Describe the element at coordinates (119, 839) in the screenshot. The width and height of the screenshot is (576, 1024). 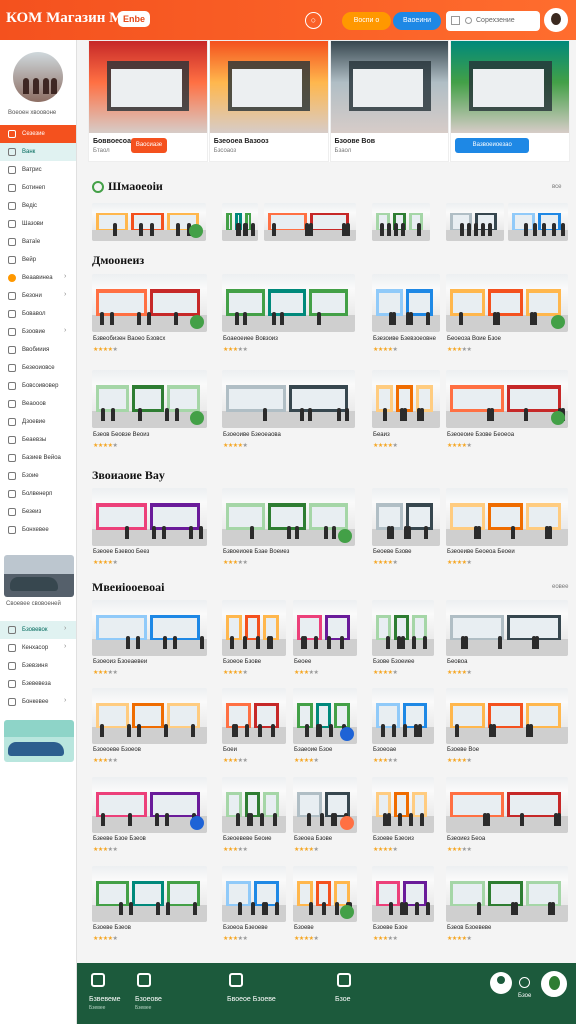
I see `product-title: Бзееве Бзое Бзеов` at that location.